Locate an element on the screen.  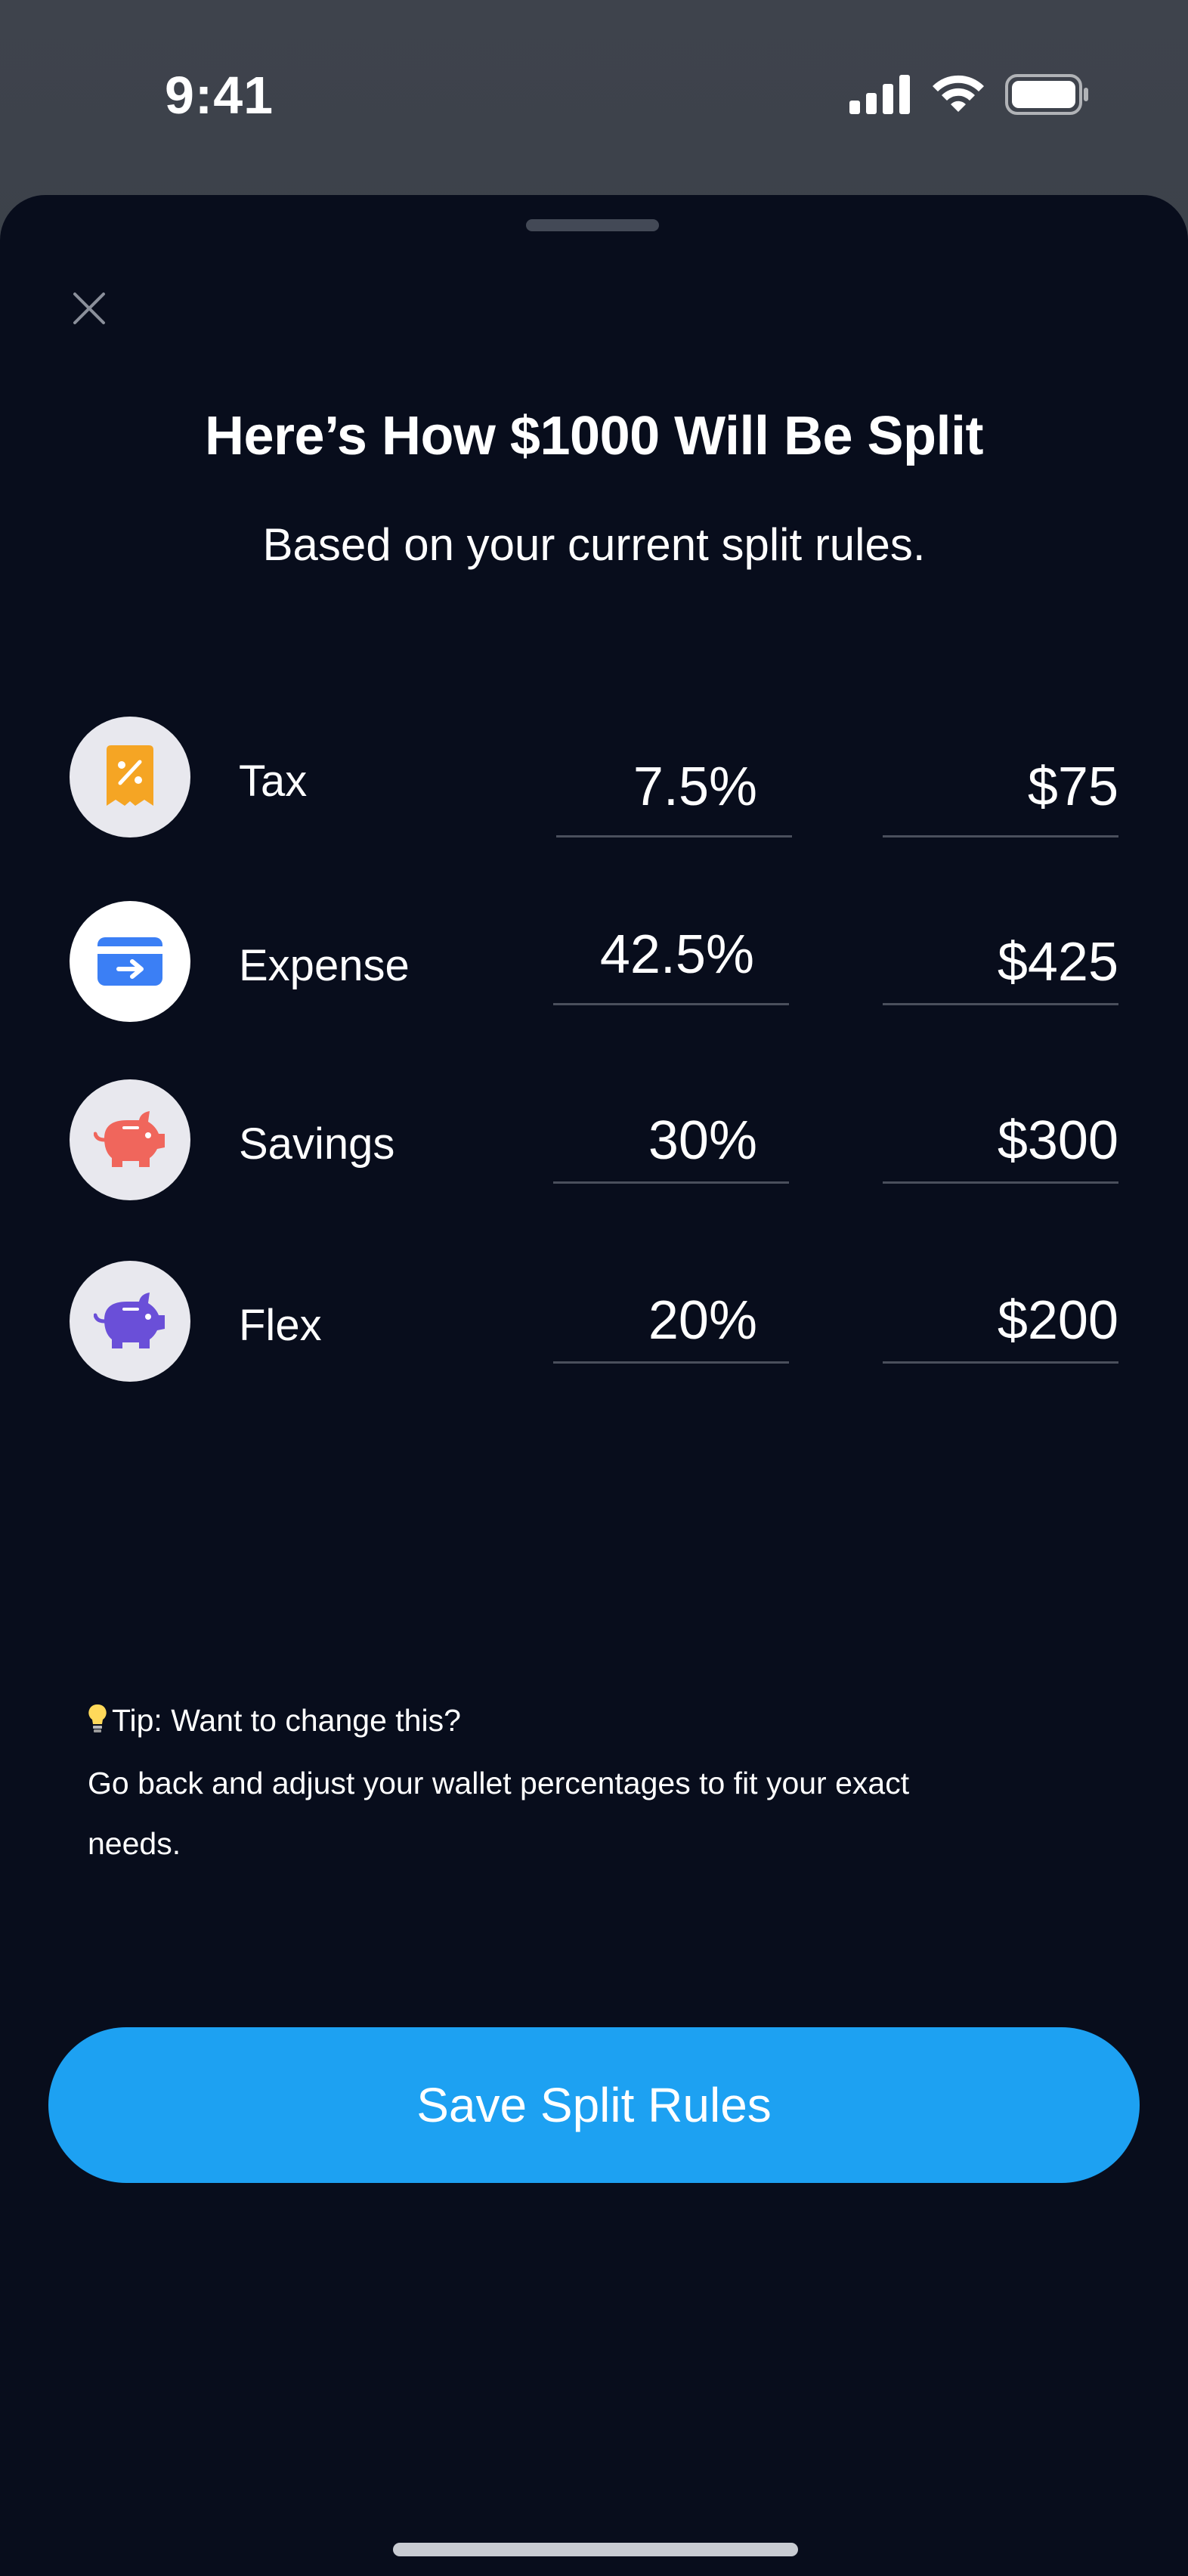
receipt-percent-icon is located at coordinates (130, 775).